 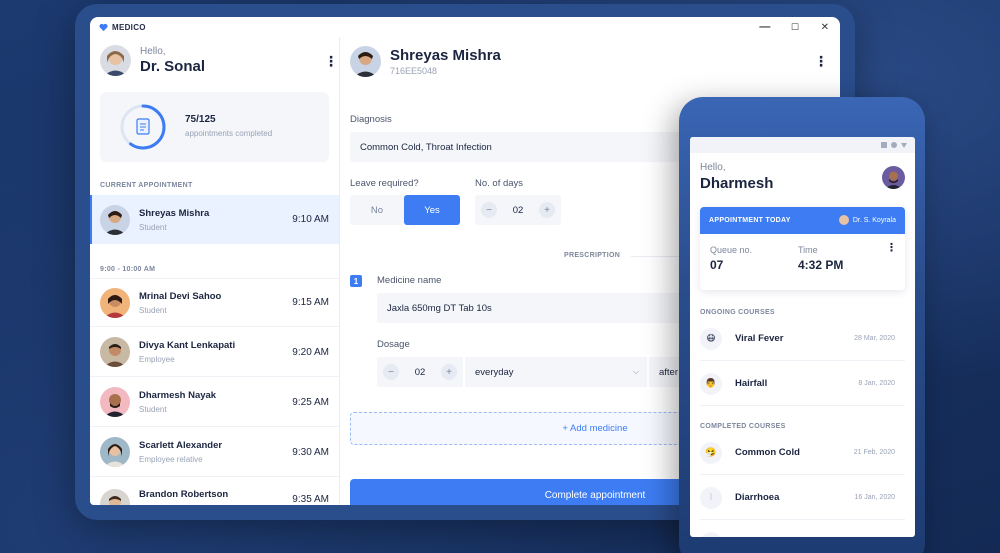 What do you see at coordinates (310, 352) in the screenshot?
I see `patient-time: 9:20 AM` at bounding box center [310, 352].